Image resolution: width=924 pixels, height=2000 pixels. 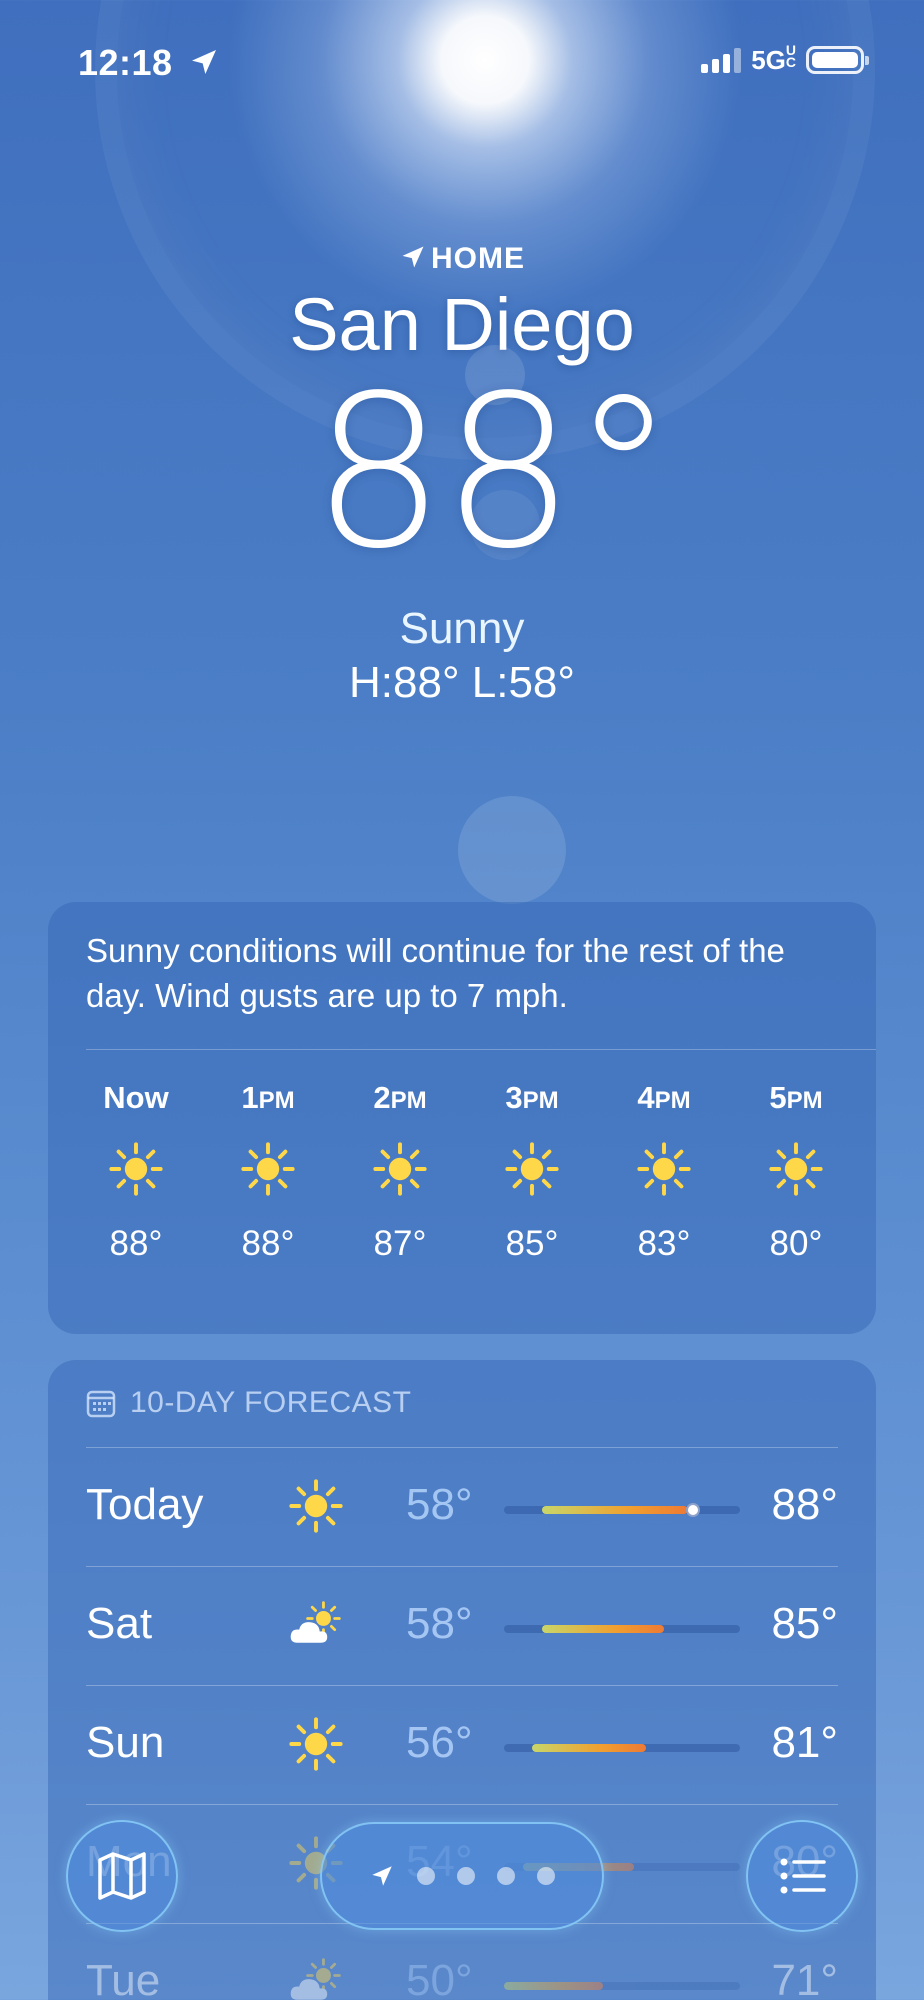 What do you see at coordinates (532, 1243) in the screenshot?
I see `hour-temperature: 85°` at bounding box center [532, 1243].